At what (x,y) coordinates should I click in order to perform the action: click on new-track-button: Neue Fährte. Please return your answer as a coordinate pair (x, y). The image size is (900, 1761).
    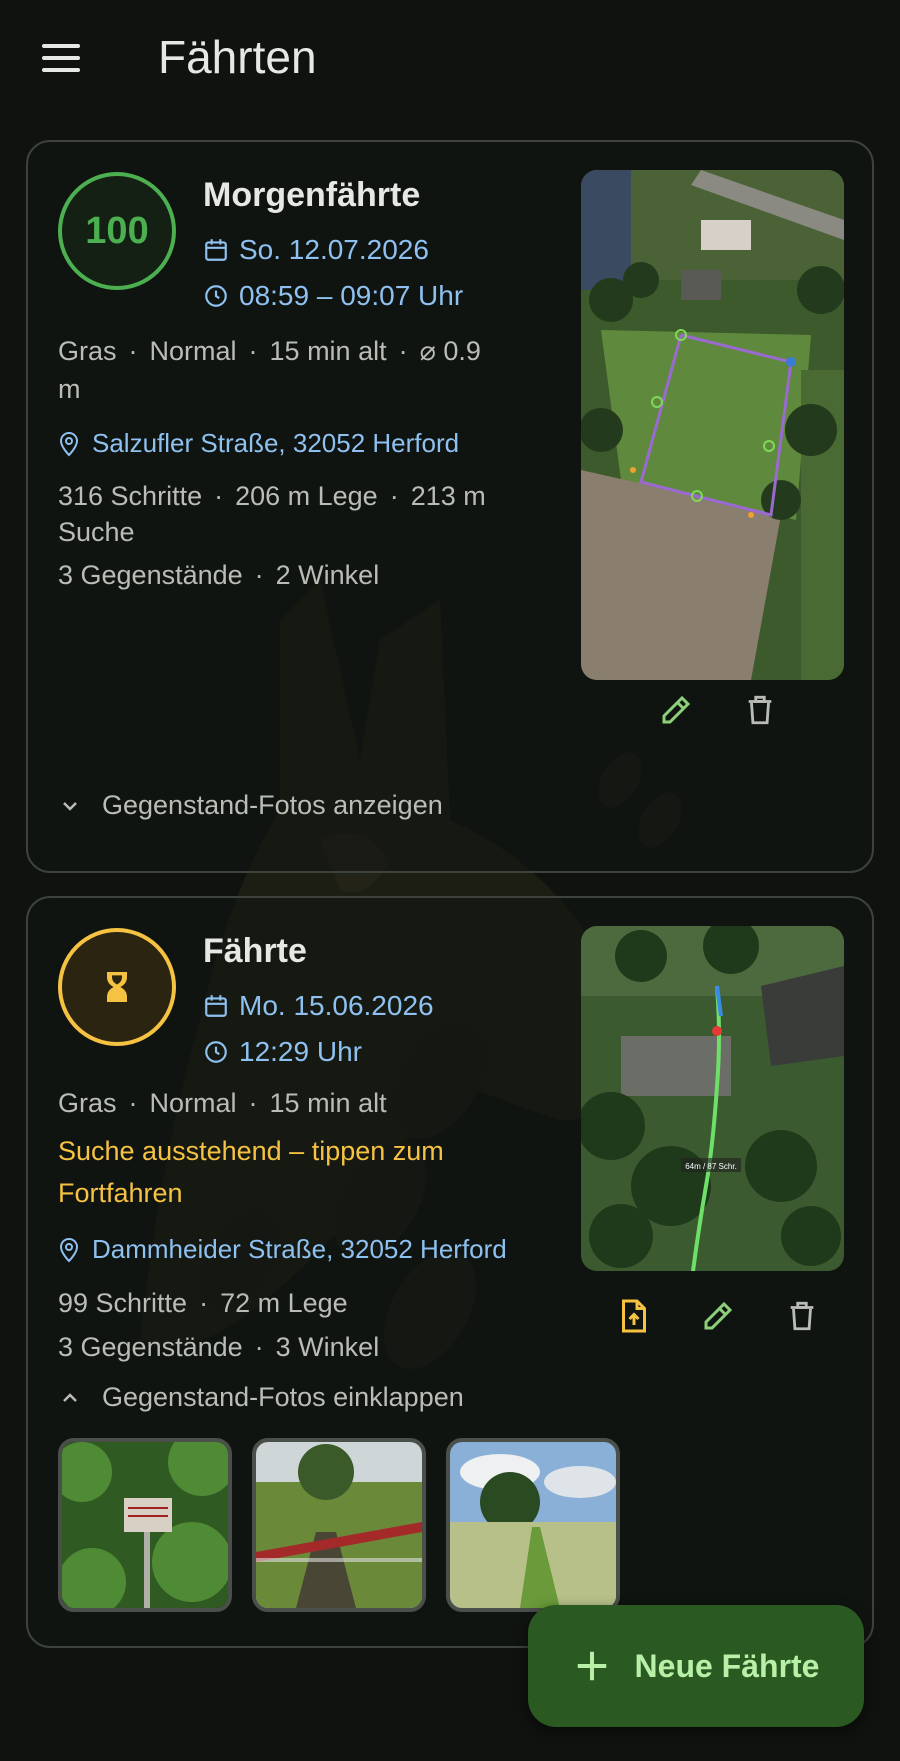
    Looking at the image, I should click on (696, 1666).